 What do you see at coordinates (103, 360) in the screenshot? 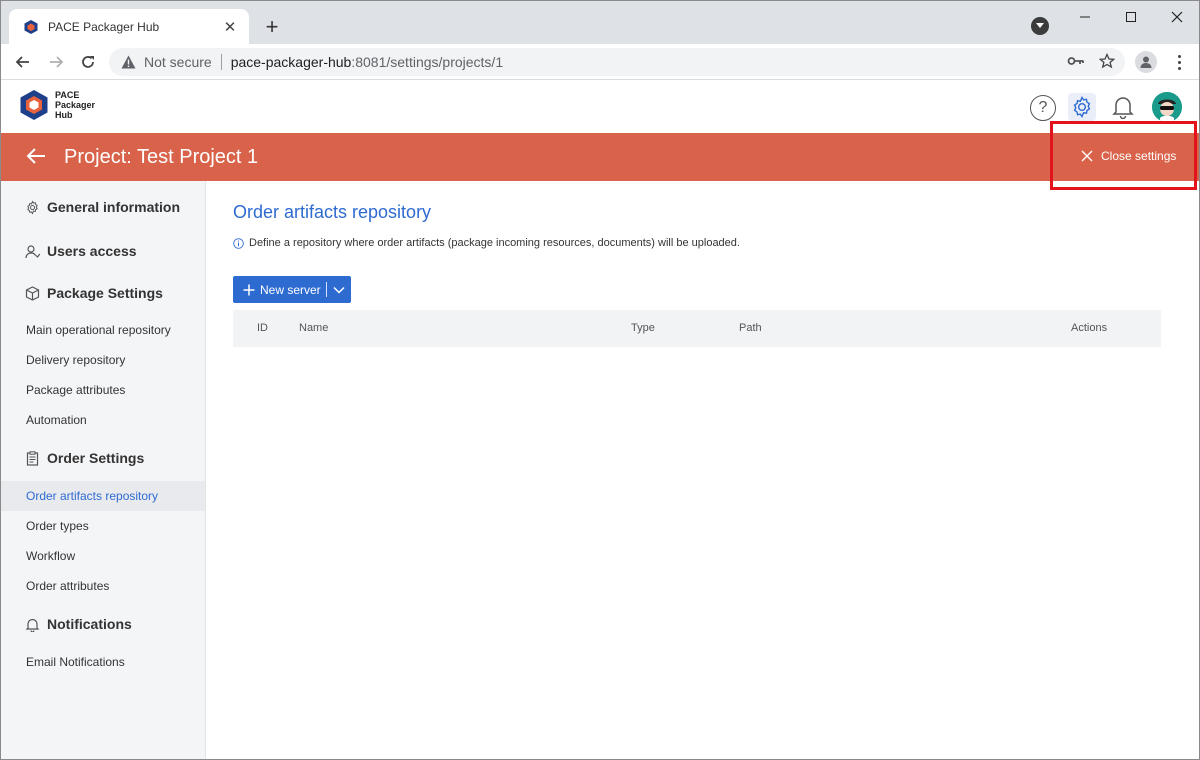
I see `sidebar-item-delivery-repository: Delivery repository` at bounding box center [103, 360].